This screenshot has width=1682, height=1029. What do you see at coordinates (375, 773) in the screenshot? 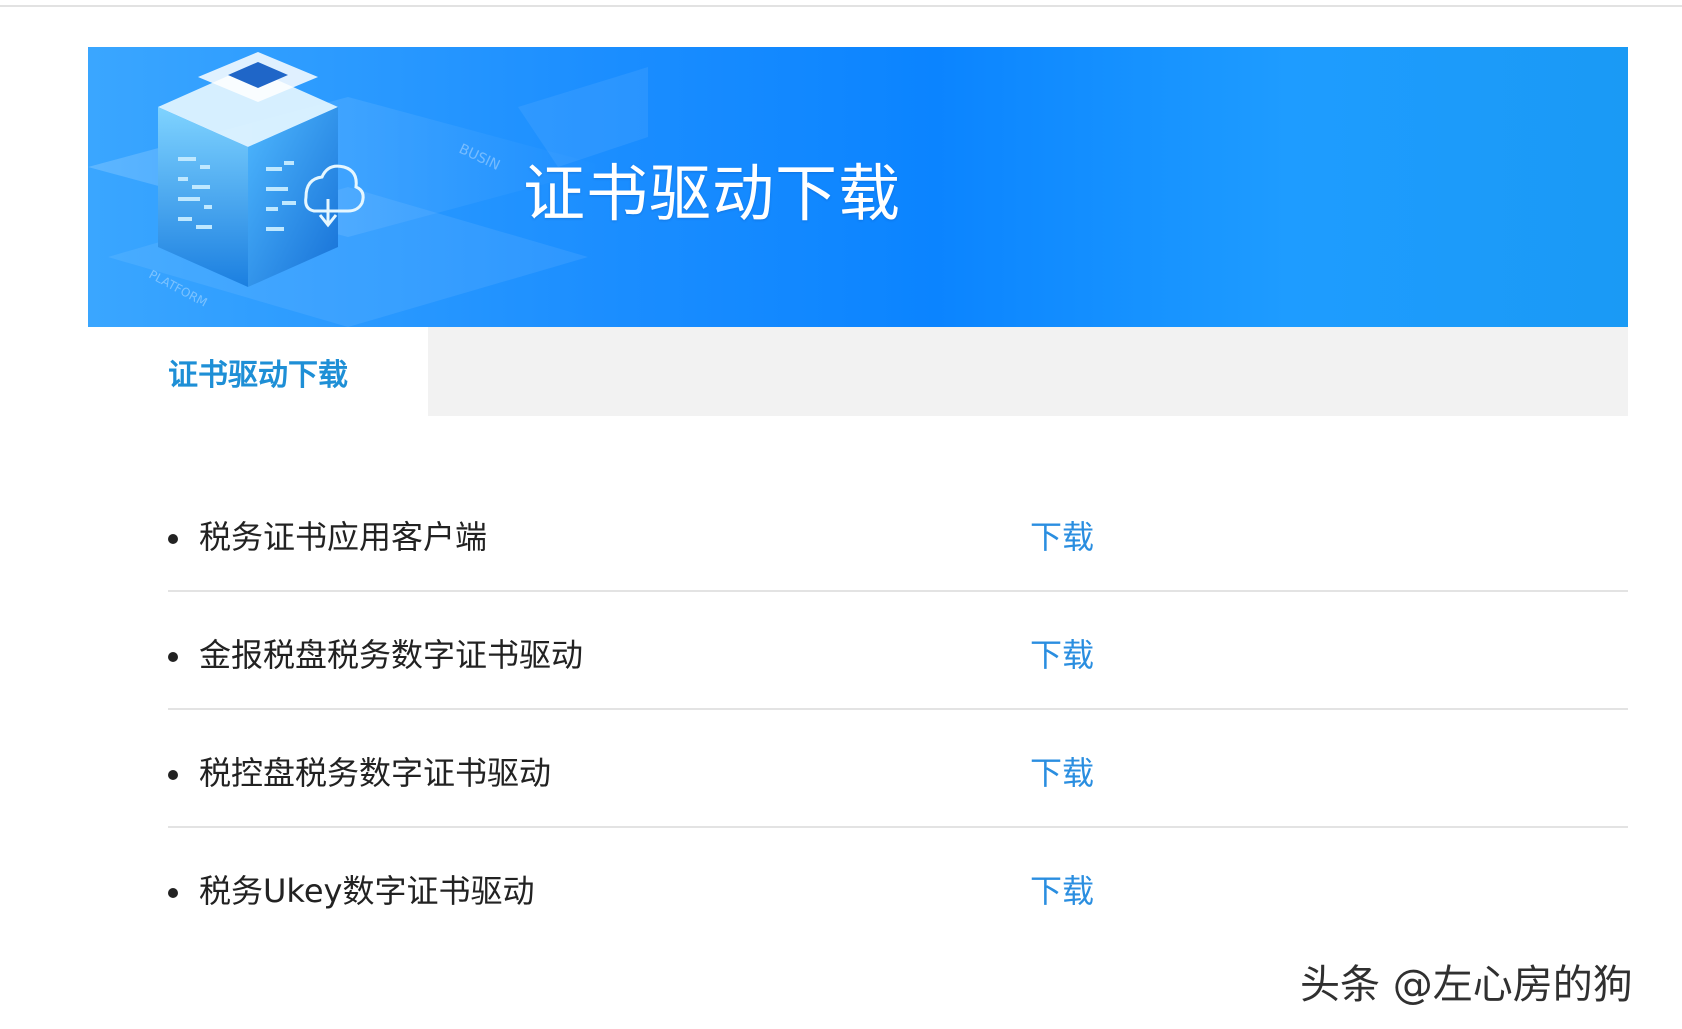
I see `download-item-name: 税控盘税务数字证书驱动` at bounding box center [375, 773].